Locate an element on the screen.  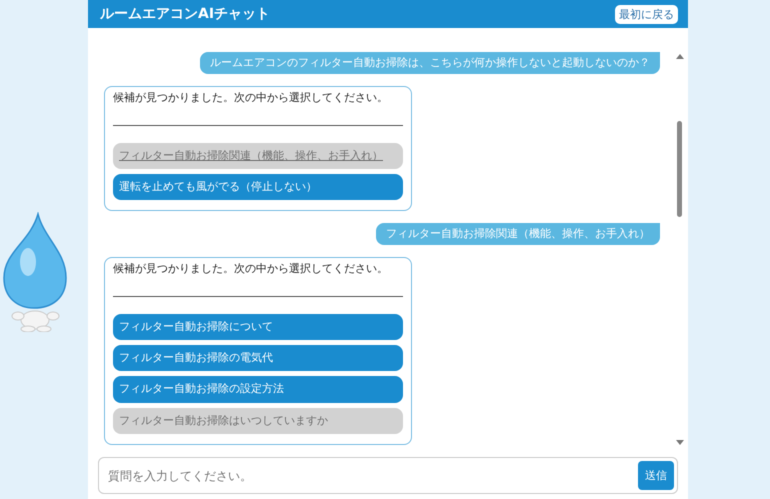
user-message: フィルター自動お掃除関連（機能、操作、お手入れ） is located at coordinates (518, 234).